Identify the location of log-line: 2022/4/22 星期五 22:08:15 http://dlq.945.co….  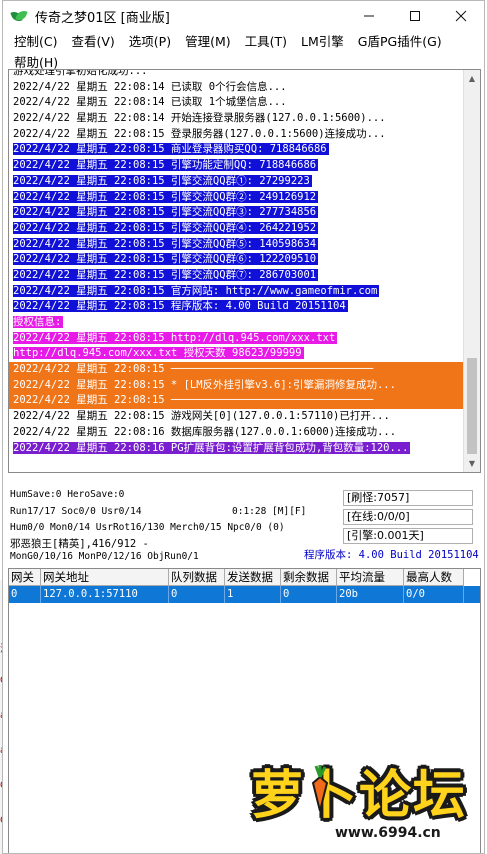
(236, 339).